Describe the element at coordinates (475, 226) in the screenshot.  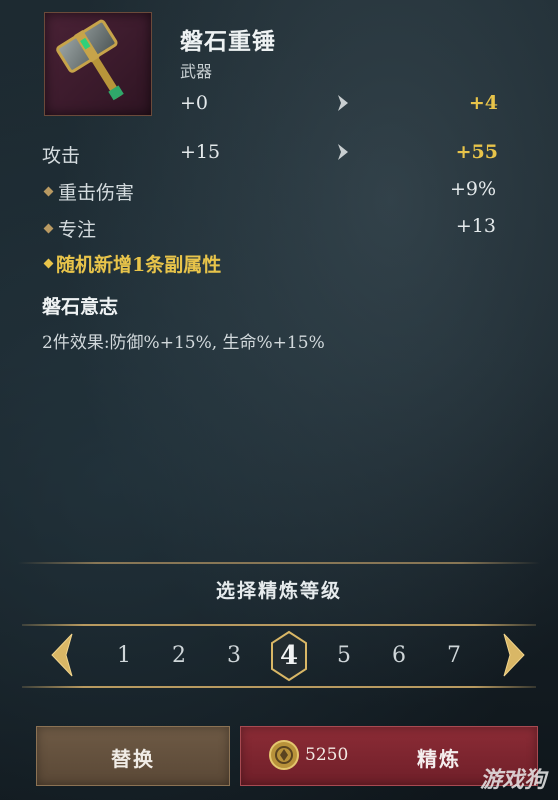
I see `substat-value: +13` at that location.